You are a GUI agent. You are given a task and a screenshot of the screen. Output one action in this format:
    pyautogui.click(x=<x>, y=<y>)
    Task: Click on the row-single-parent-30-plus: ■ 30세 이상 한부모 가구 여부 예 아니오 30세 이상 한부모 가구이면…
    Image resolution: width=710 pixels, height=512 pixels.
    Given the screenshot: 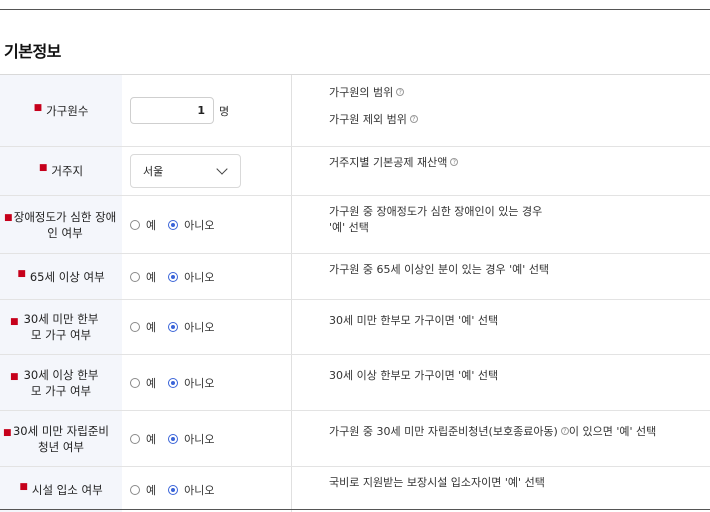 What is the action you would take?
    pyautogui.click(x=355, y=383)
    